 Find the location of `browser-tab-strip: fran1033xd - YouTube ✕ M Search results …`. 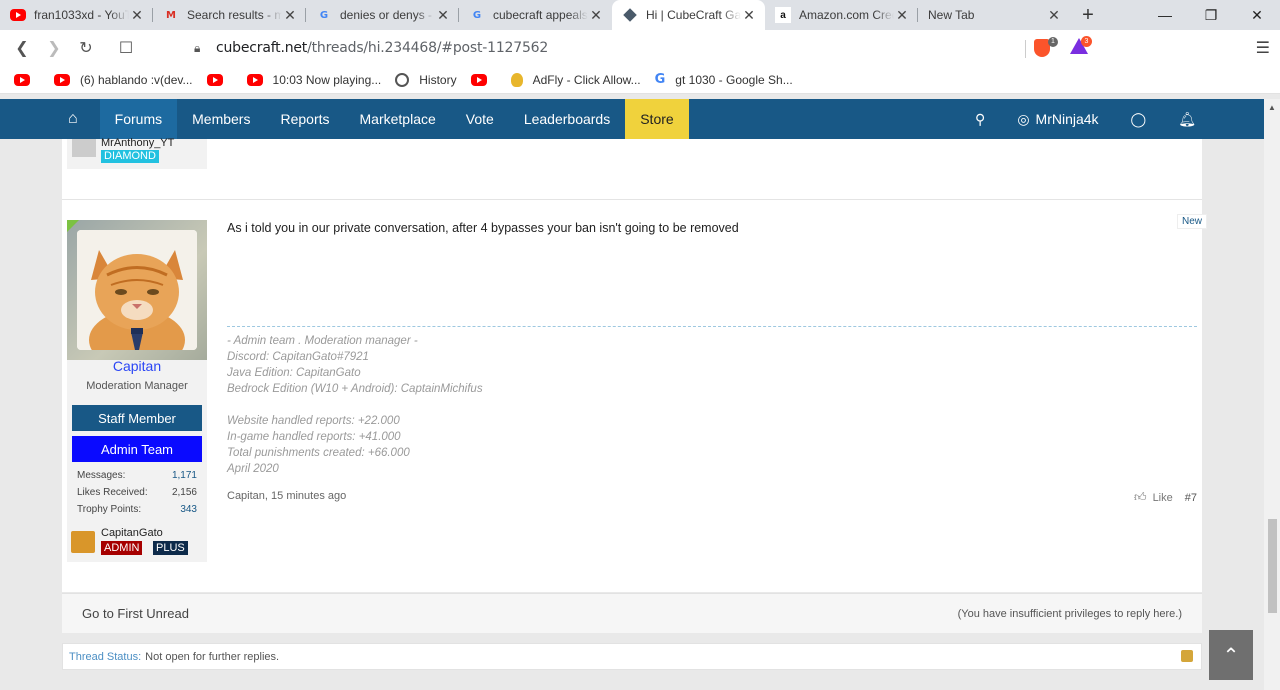

browser-tab-strip: fran1033xd - YouTube ✕ M Search results … is located at coordinates (640, 15).